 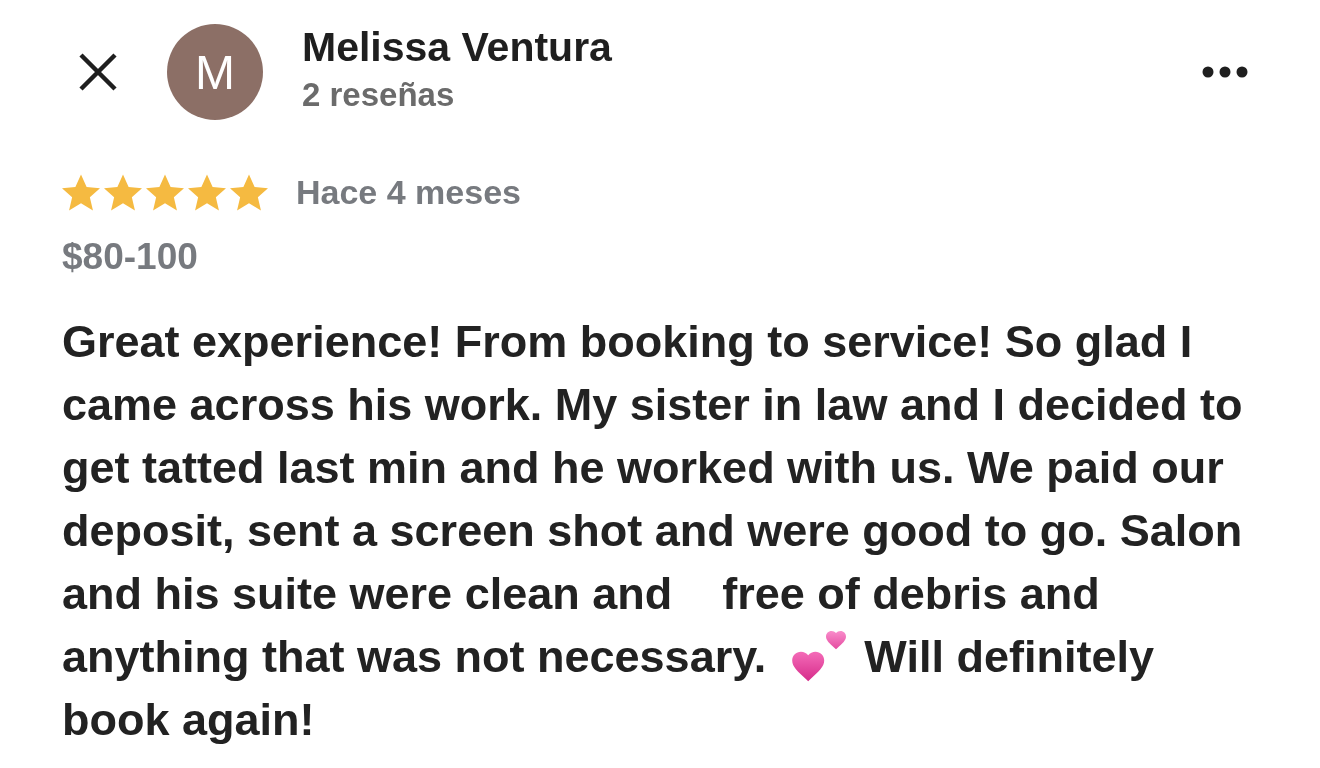 I want to click on hearts-emoji-icon, so click(x=820, y=657).